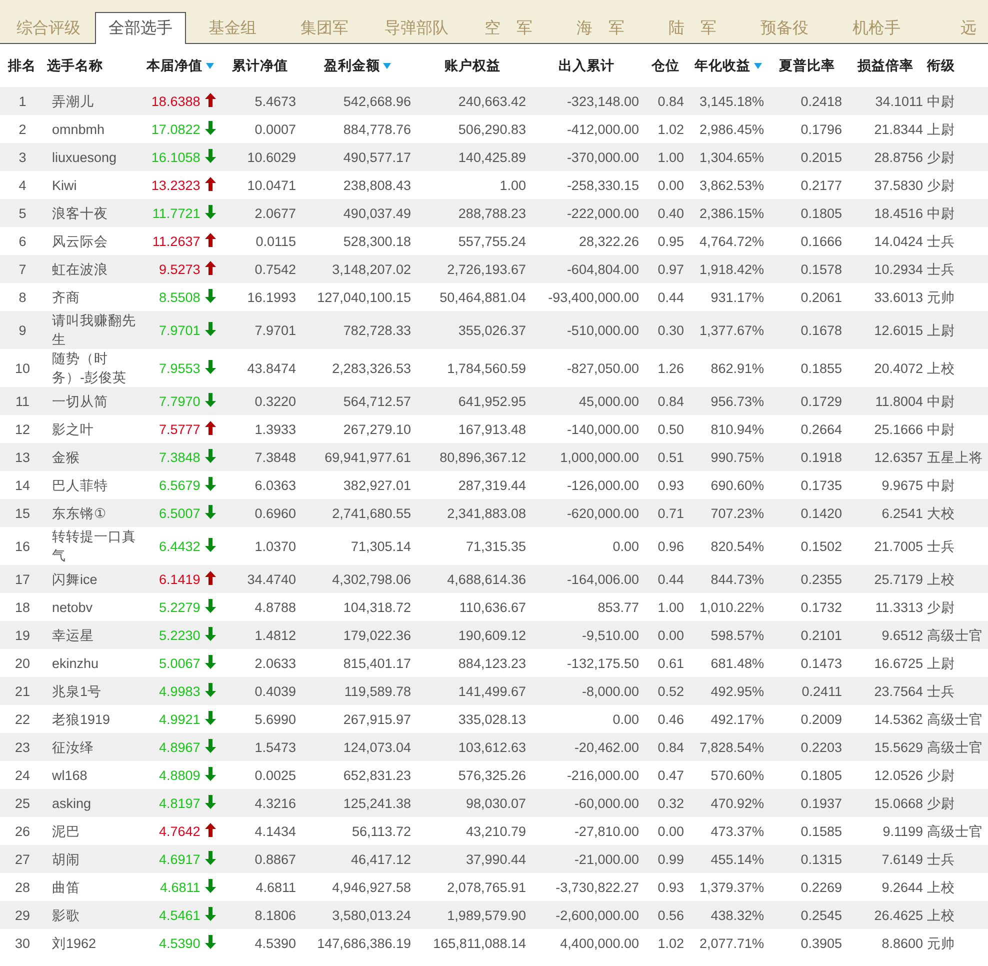 Image resolution: width=988 pixels, height=966 pixels. What do you see at coordinates (275, 663) in the screenshot?
I see `cumulative-value: 2.0633` at bounding box center [275, 663].